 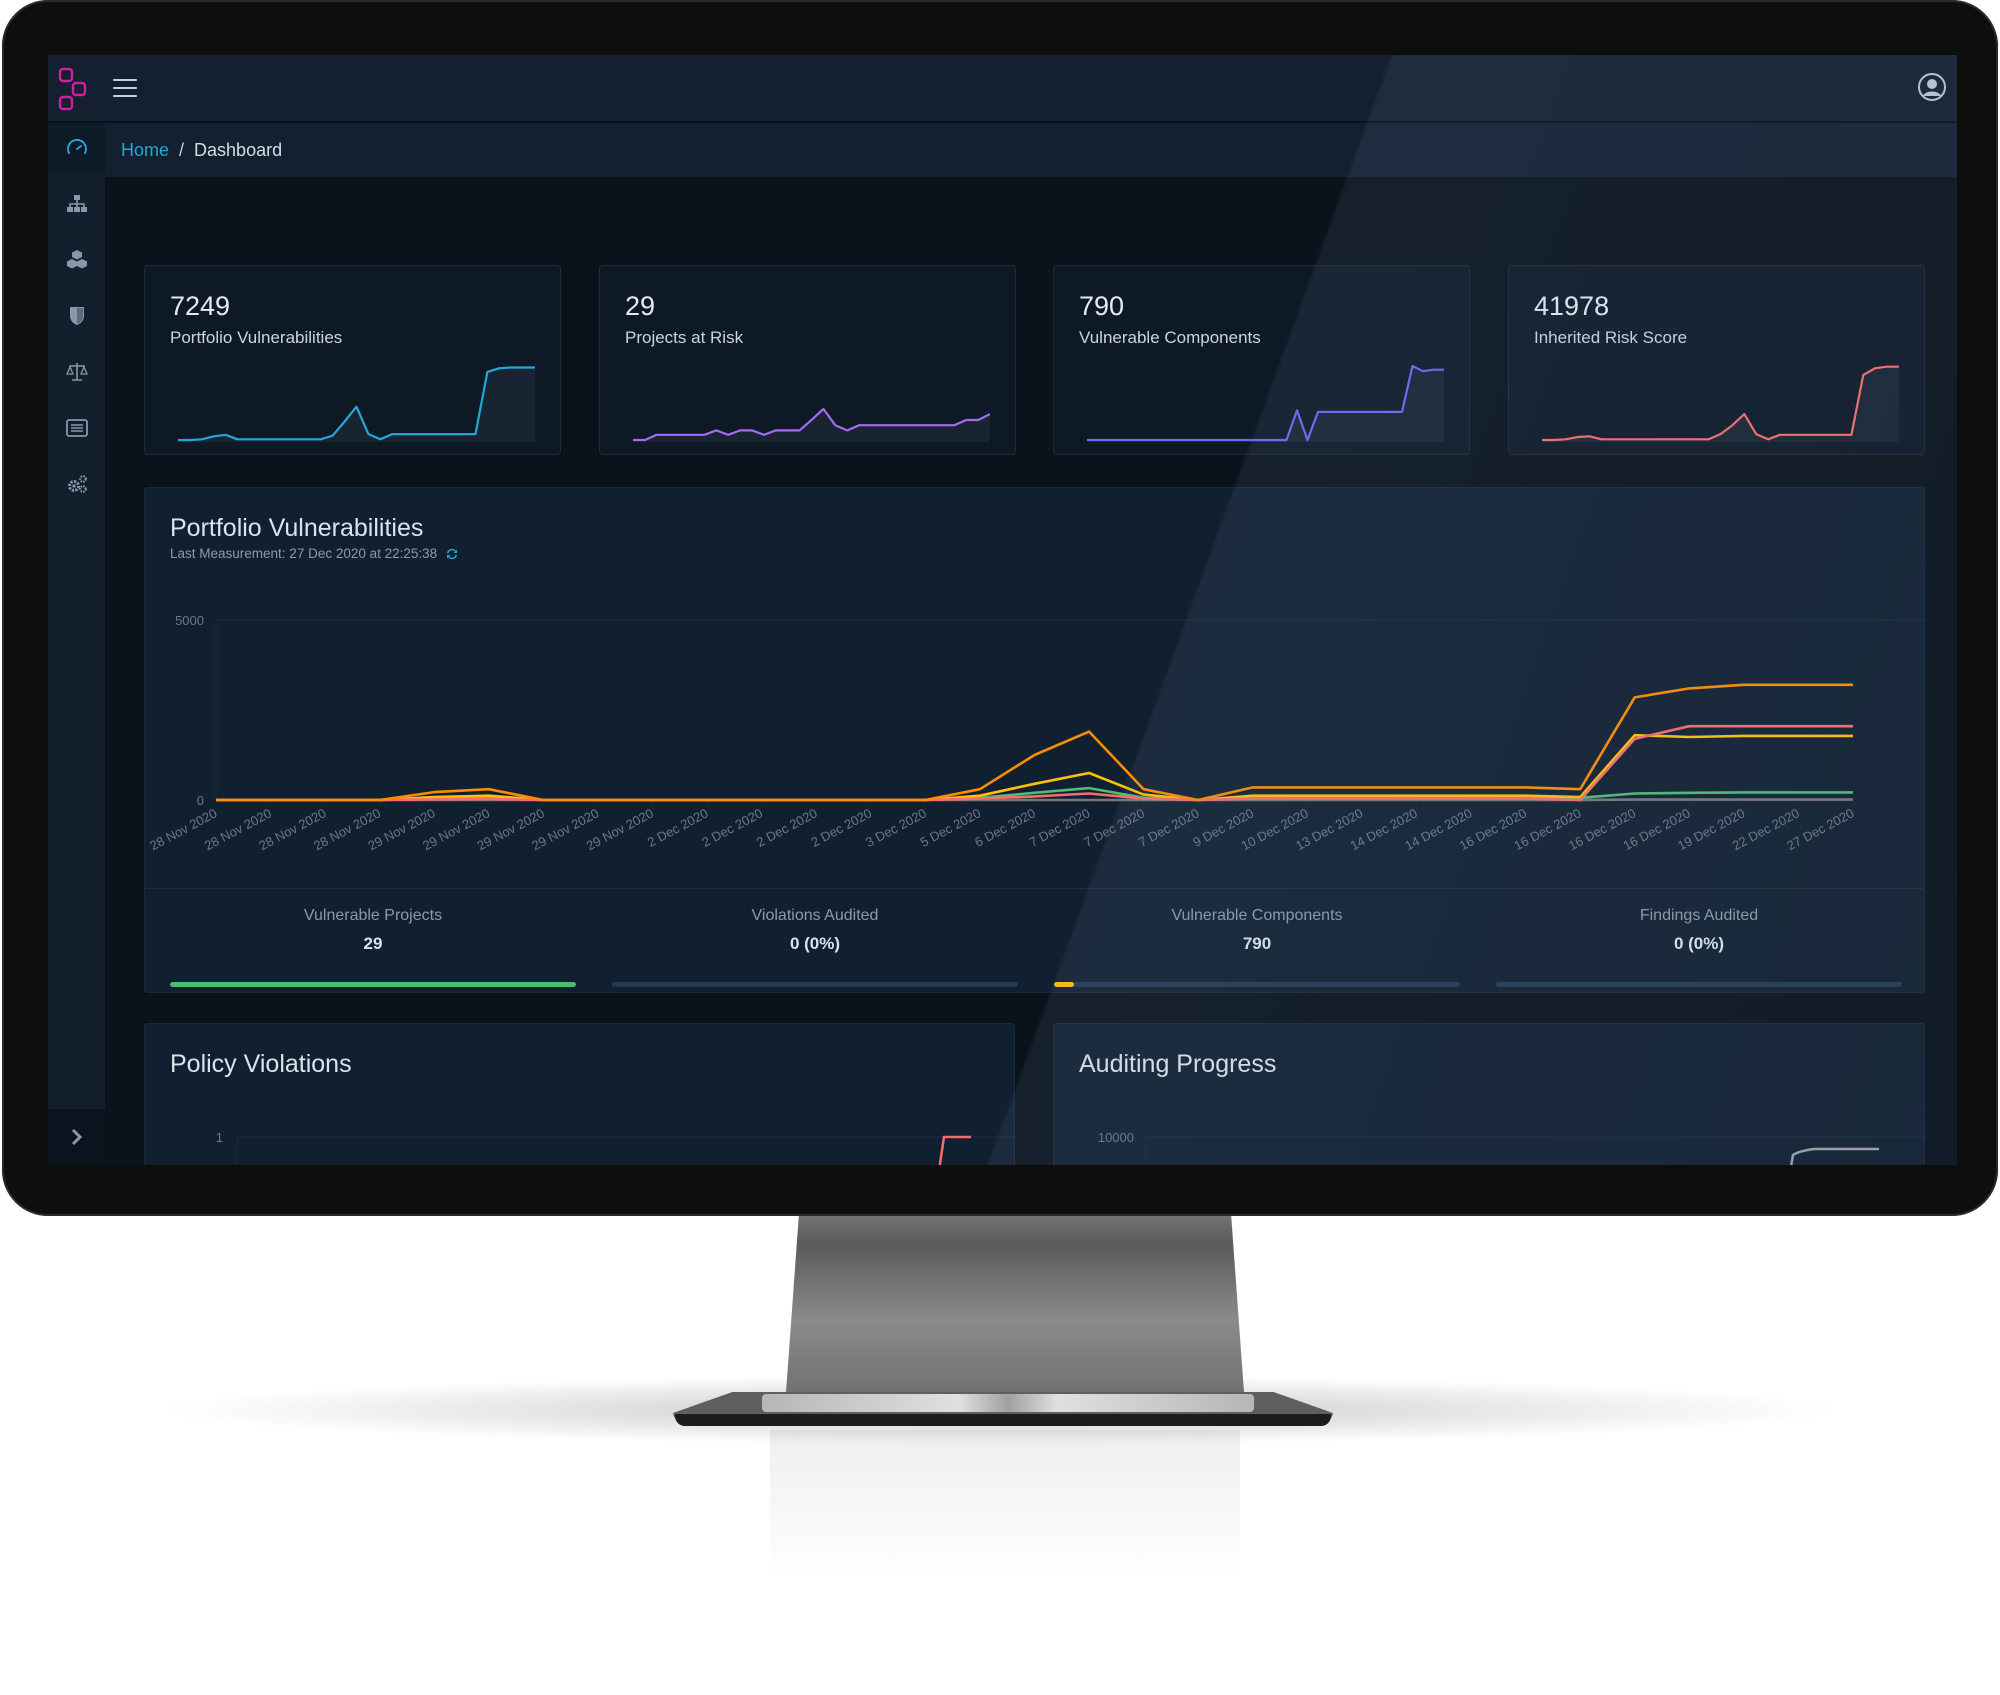 What do you see at coordinates (1257, 915) in the screenshot?
I see `stat-label: Vulnerable Components` at bounding box center [1257, 915].